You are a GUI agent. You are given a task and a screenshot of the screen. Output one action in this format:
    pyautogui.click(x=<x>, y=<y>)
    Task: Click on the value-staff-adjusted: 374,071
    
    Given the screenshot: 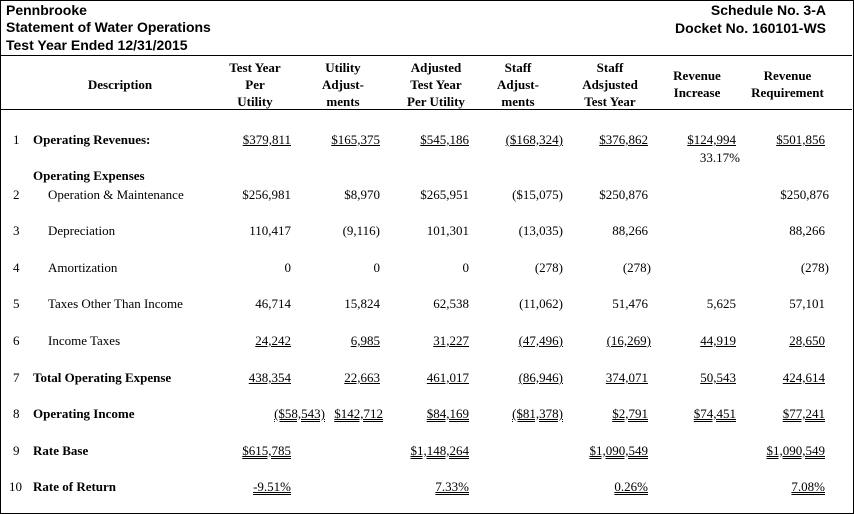 What is the action you would take?
    pyautogui.click(x=626, y=377)
    